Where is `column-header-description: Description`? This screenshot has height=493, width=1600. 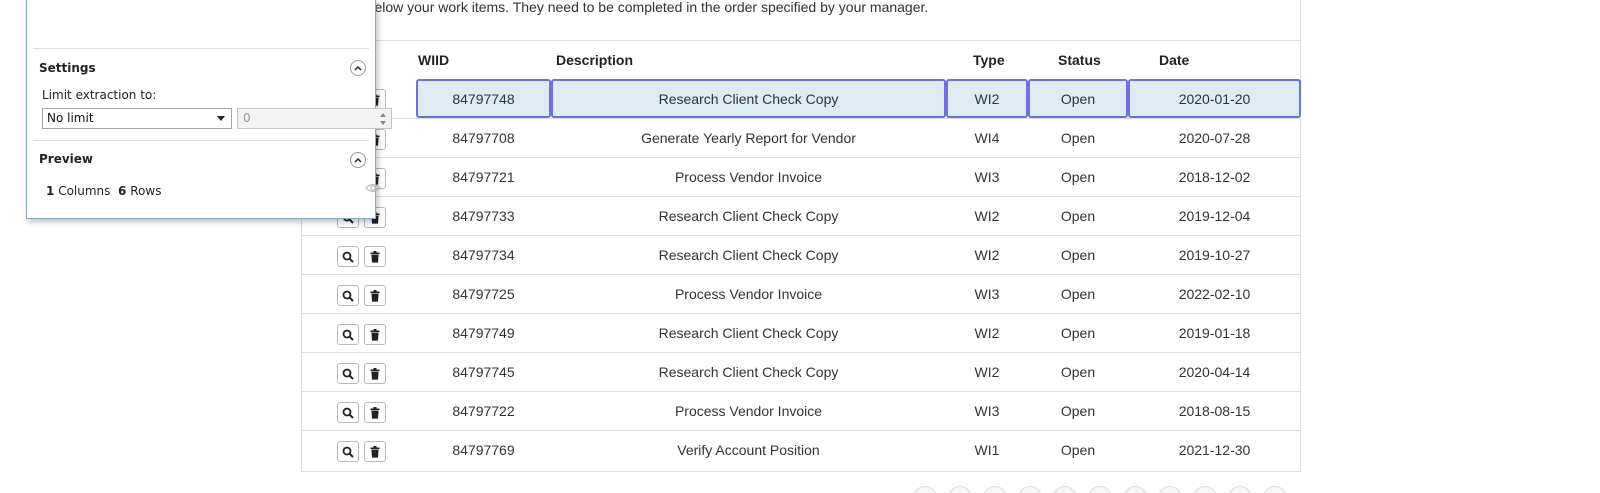
column-header-description: Description is located at coordinates (594, 60).